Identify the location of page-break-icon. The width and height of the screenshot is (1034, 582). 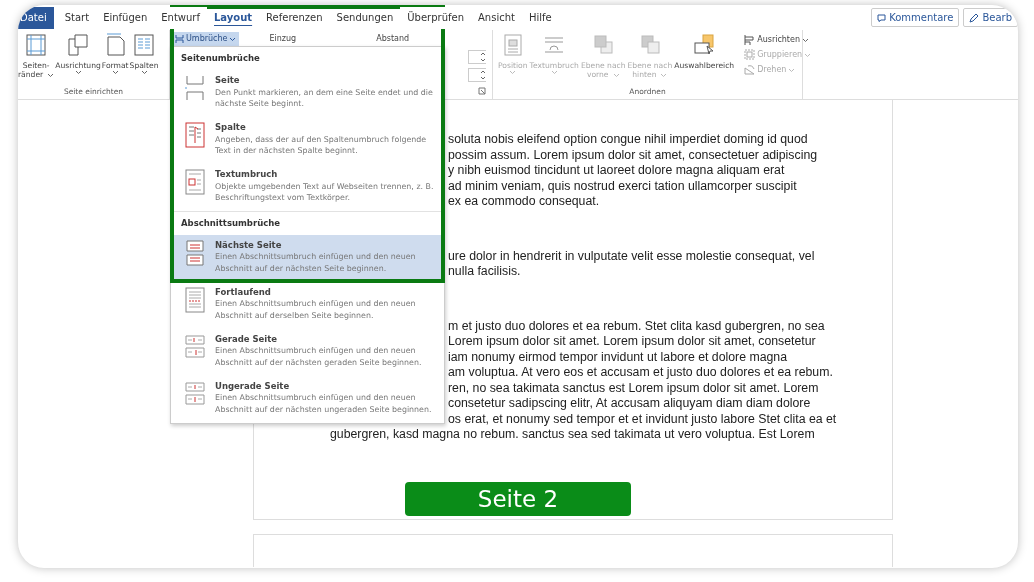
(195, 87).